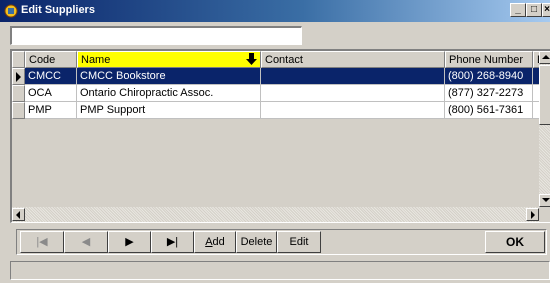 The height and width of the screenshot is (283, 550). I want to click on cell-phone: (877) 327-2273, so click(489, 93).